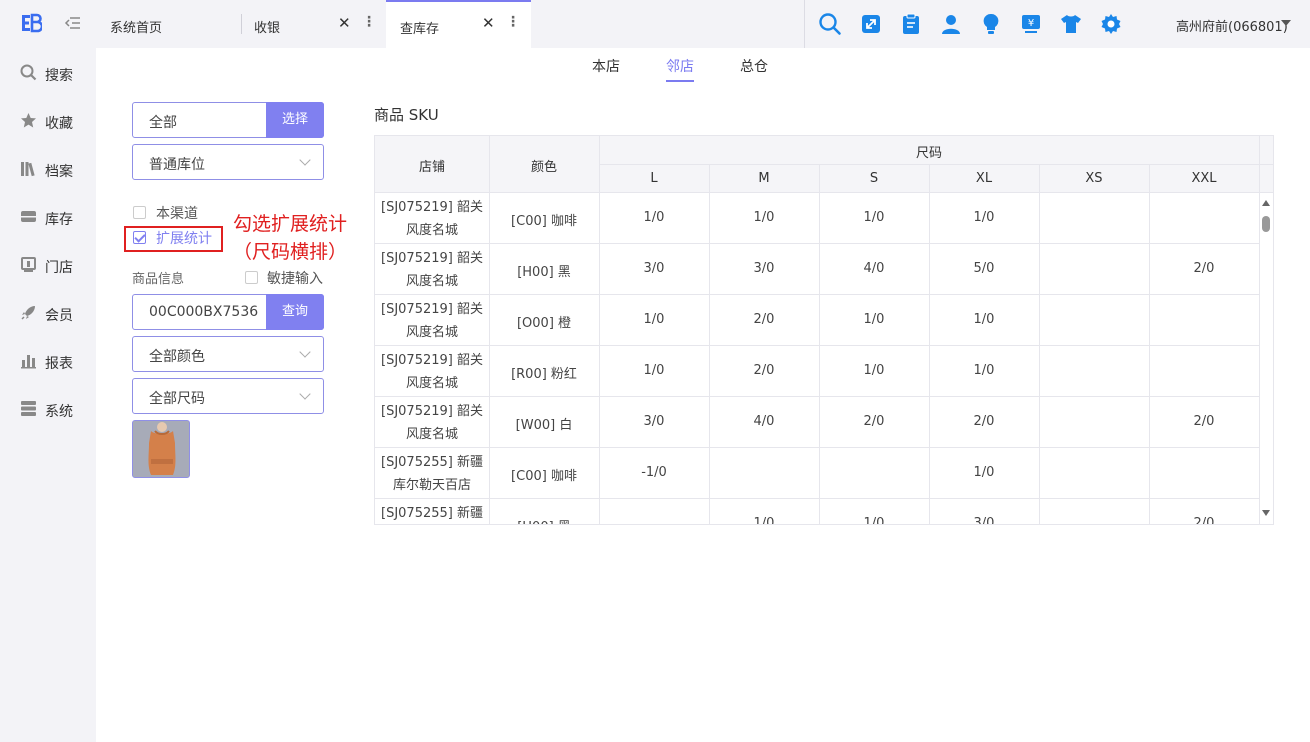 This screenshot has height=742, width=1310. What do you see at coordinates (984, 268) in the screenshot?
I see `size-qty-cell: 5/0` at bounding box center [984, 268].